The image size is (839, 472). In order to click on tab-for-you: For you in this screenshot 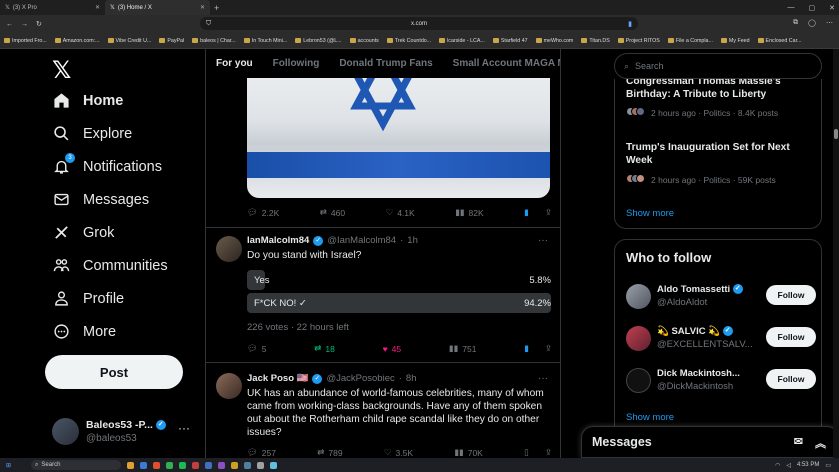, I will do `click(234, 63)`.